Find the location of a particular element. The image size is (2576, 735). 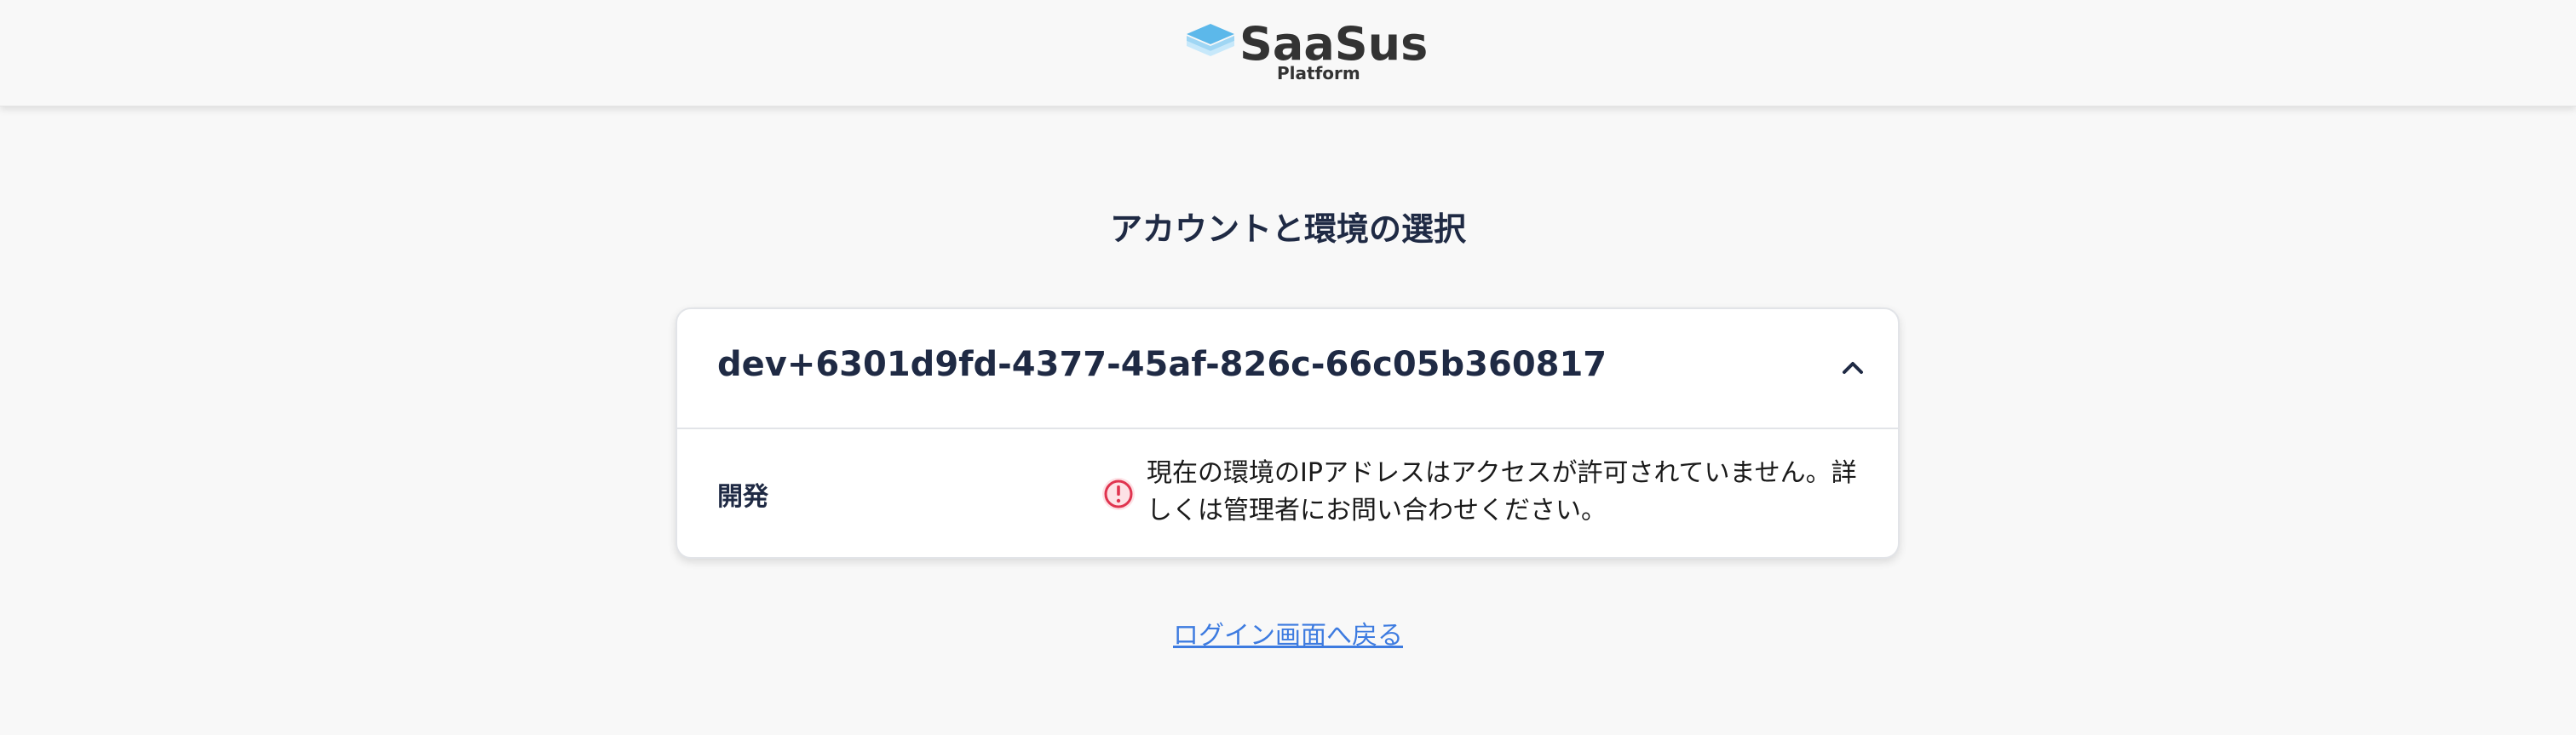

account-header-toggle: dev+6301d9fd-4377-45af-826c-66c05b360817 is located at coordinates (1287, 369).